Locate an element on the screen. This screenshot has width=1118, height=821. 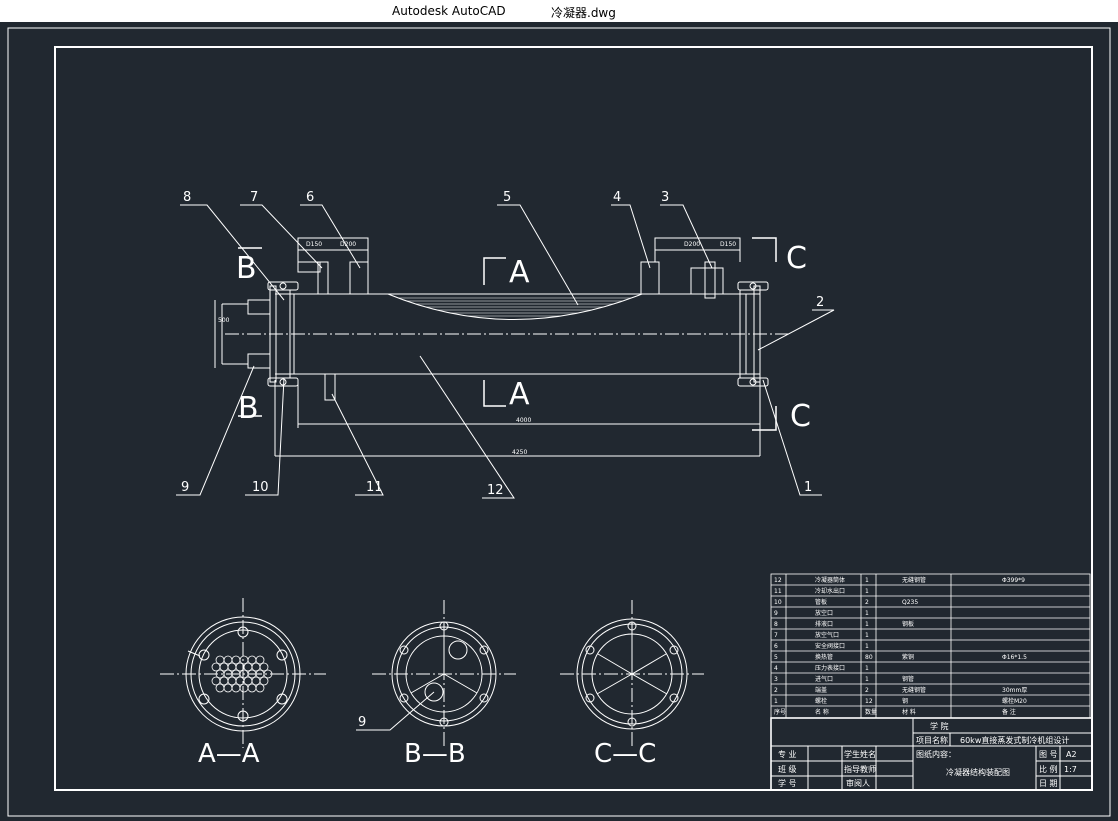
balloon-4: 4 is located at coordinates (617, 197).